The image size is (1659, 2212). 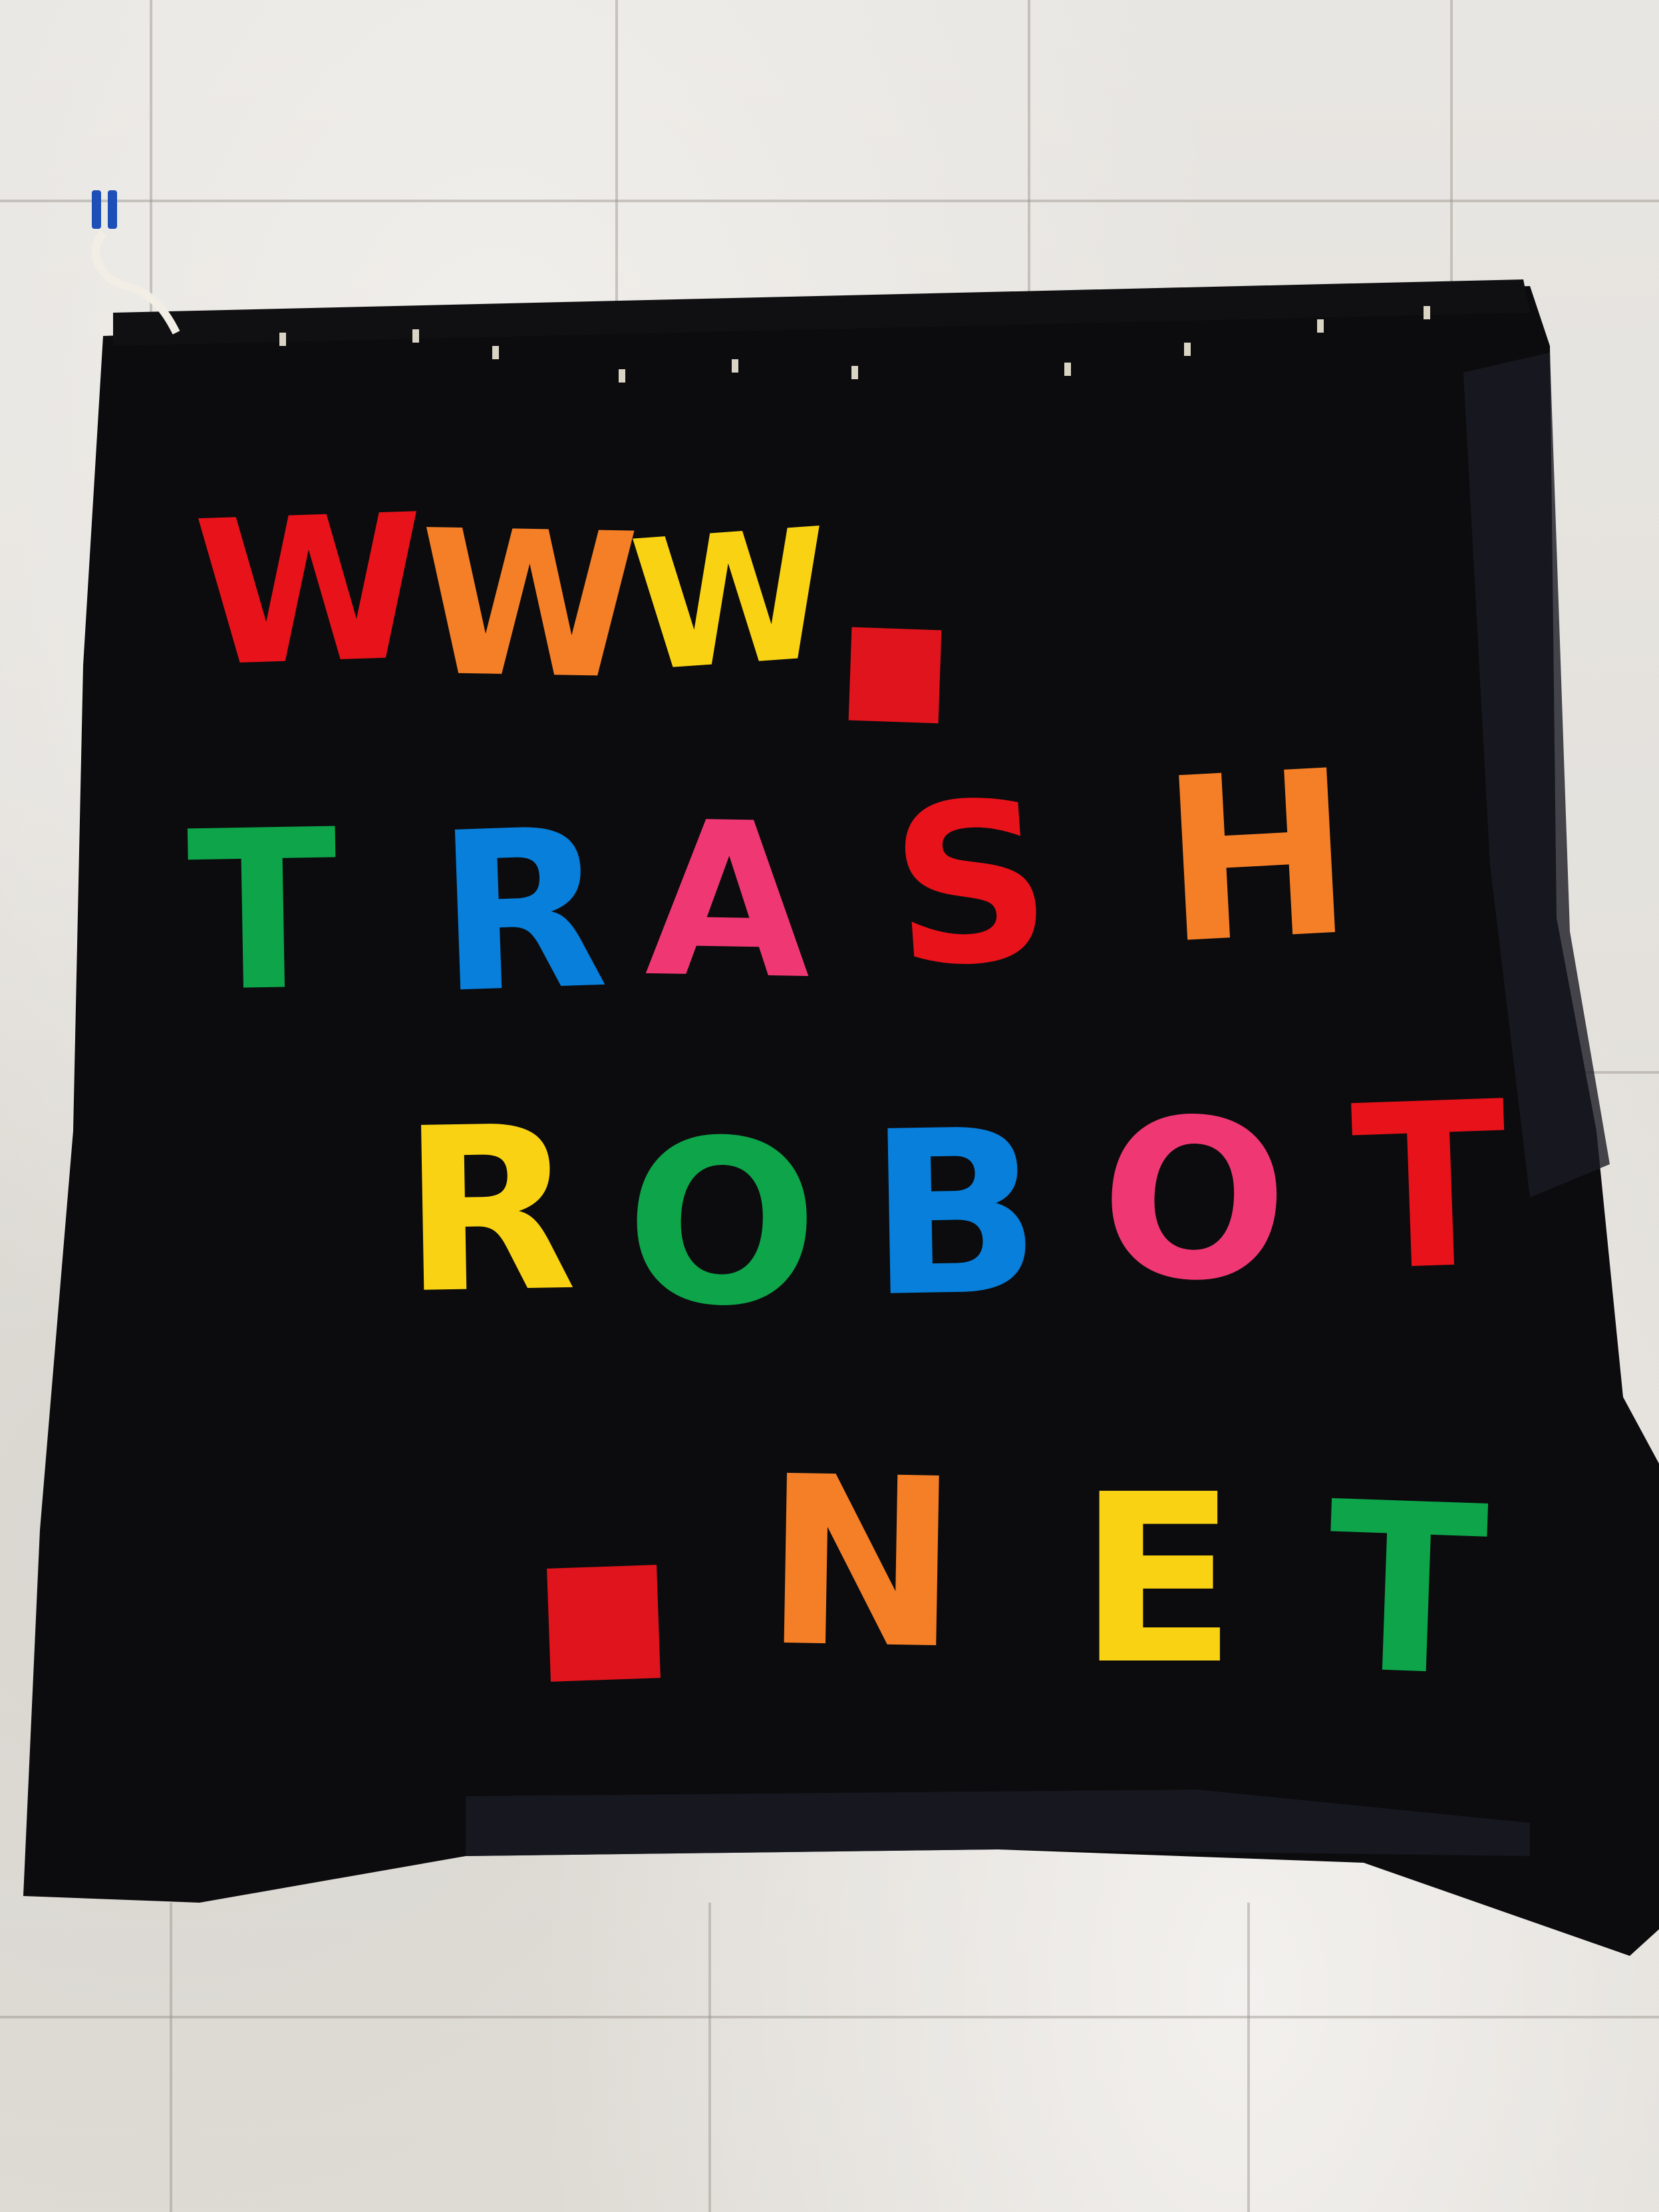 What do you see at coordinates (1257, 858) in the screenshot?
I see `letter-h: H` at bounding box center [1257, 858].